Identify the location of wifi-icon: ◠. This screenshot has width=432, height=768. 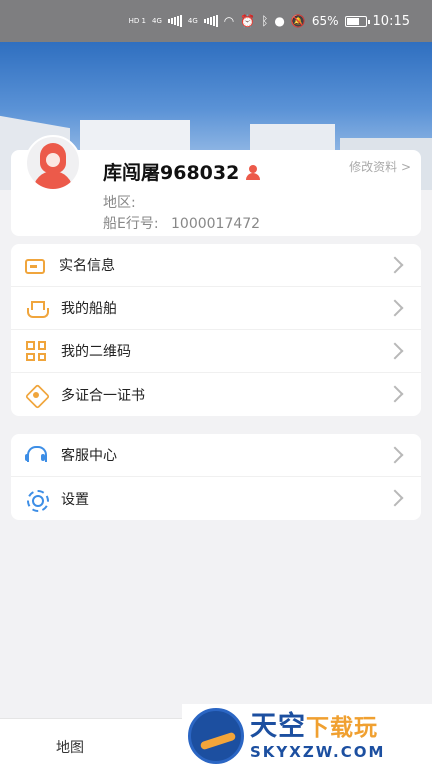
(229, 21).